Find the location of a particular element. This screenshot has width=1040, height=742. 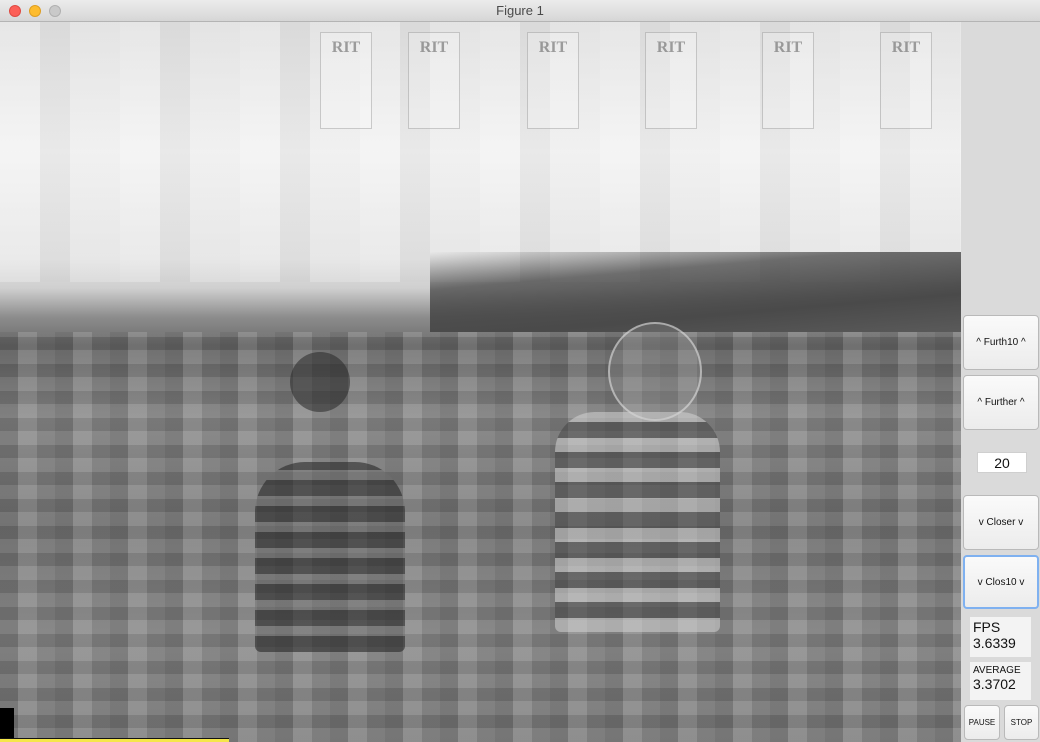

yellow-line is located at coordinates (114, 740).